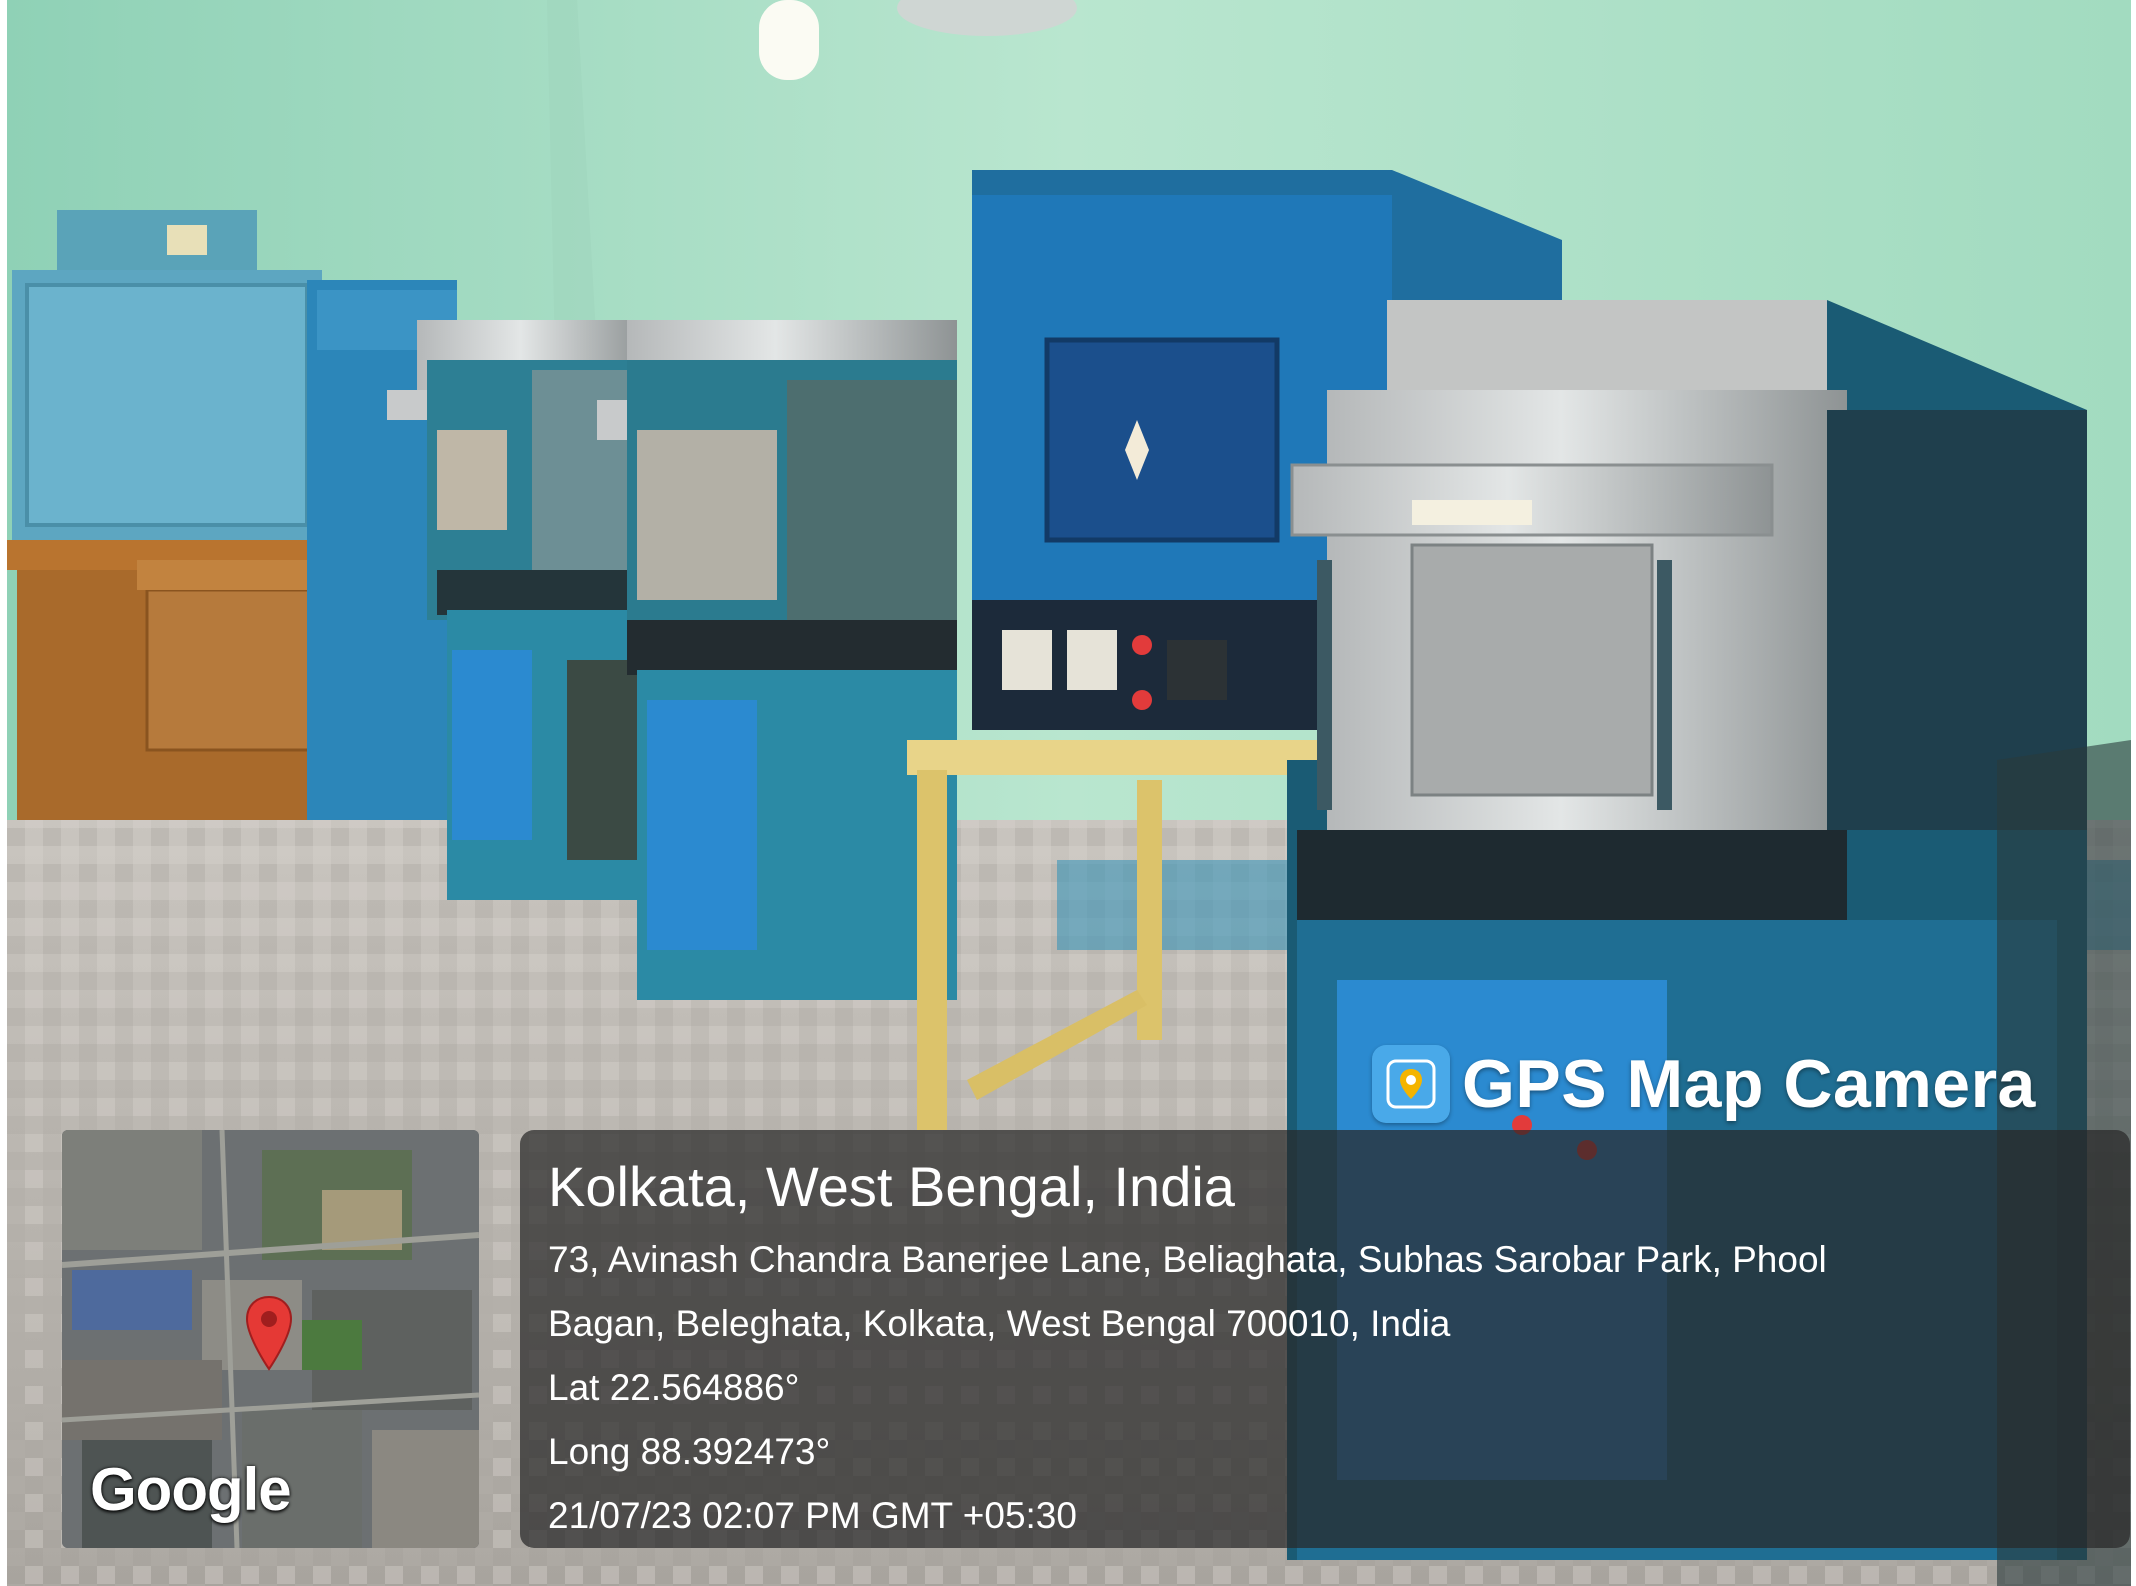  What do you see at coordinates (812, 1515) in the screenshot?
I see `datetime-text: 21/07/23 02:07 PM GMT +05:30` at bounding box center [812, 1515].